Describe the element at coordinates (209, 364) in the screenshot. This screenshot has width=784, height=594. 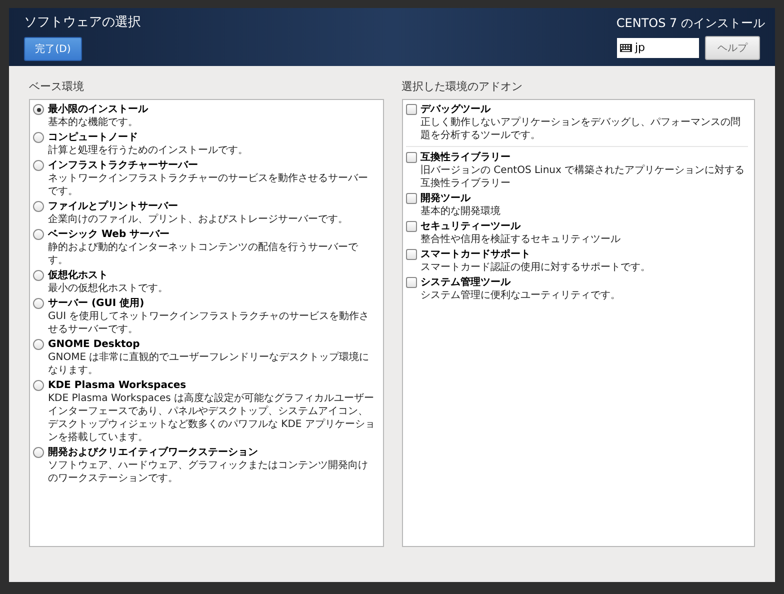
I see `option-description: GNOME は非常に直観的でユーザーフレンドリーなデスクトップ環境になります。` at that location.